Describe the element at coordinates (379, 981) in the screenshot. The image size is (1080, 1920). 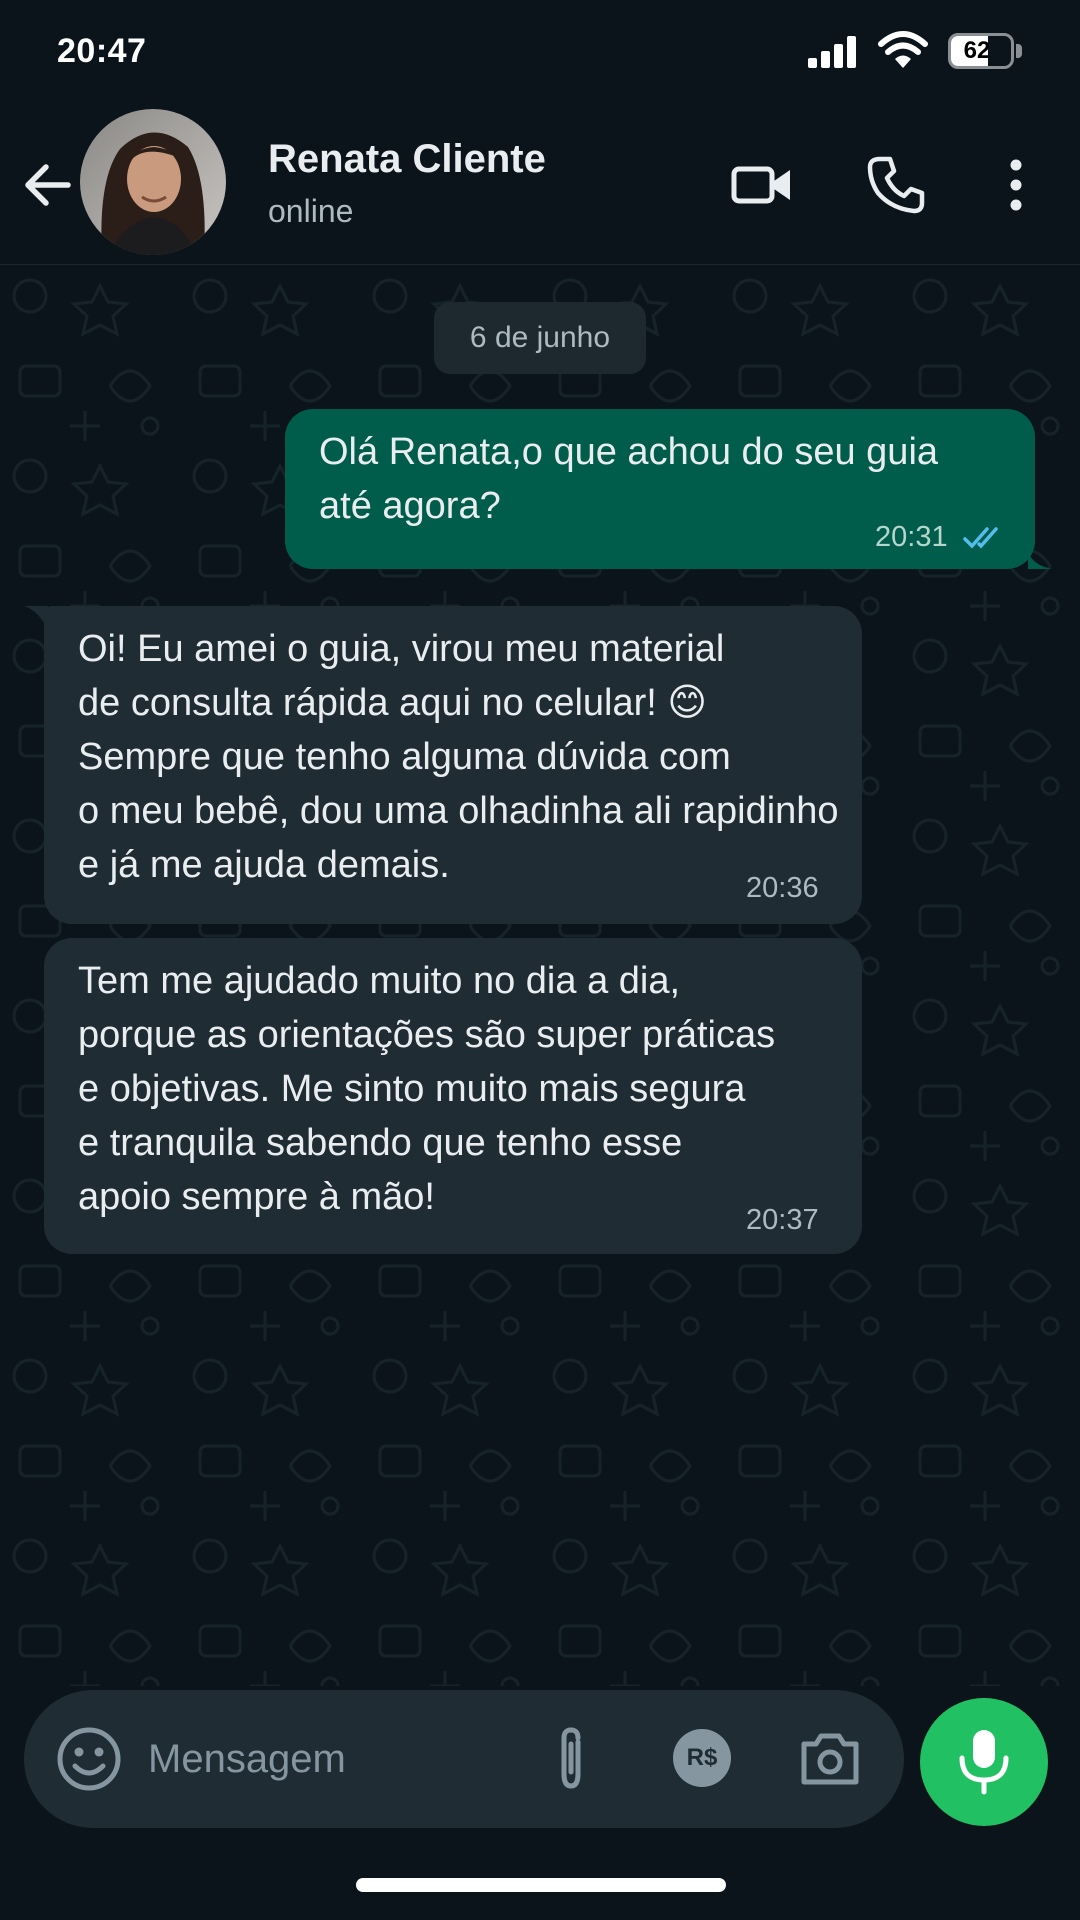
I see `message-line: Tem me ajudado muito no dia a dia,` at that location.